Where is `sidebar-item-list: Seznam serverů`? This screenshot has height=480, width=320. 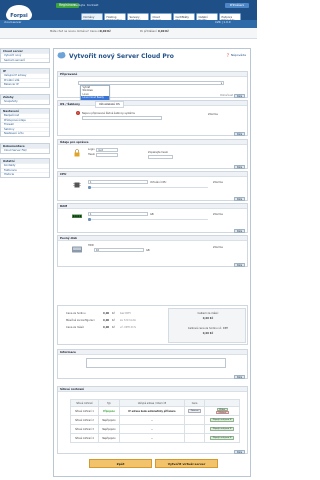
sidebar-item-list: Seznam serverů is located at coordinates (25, 60).